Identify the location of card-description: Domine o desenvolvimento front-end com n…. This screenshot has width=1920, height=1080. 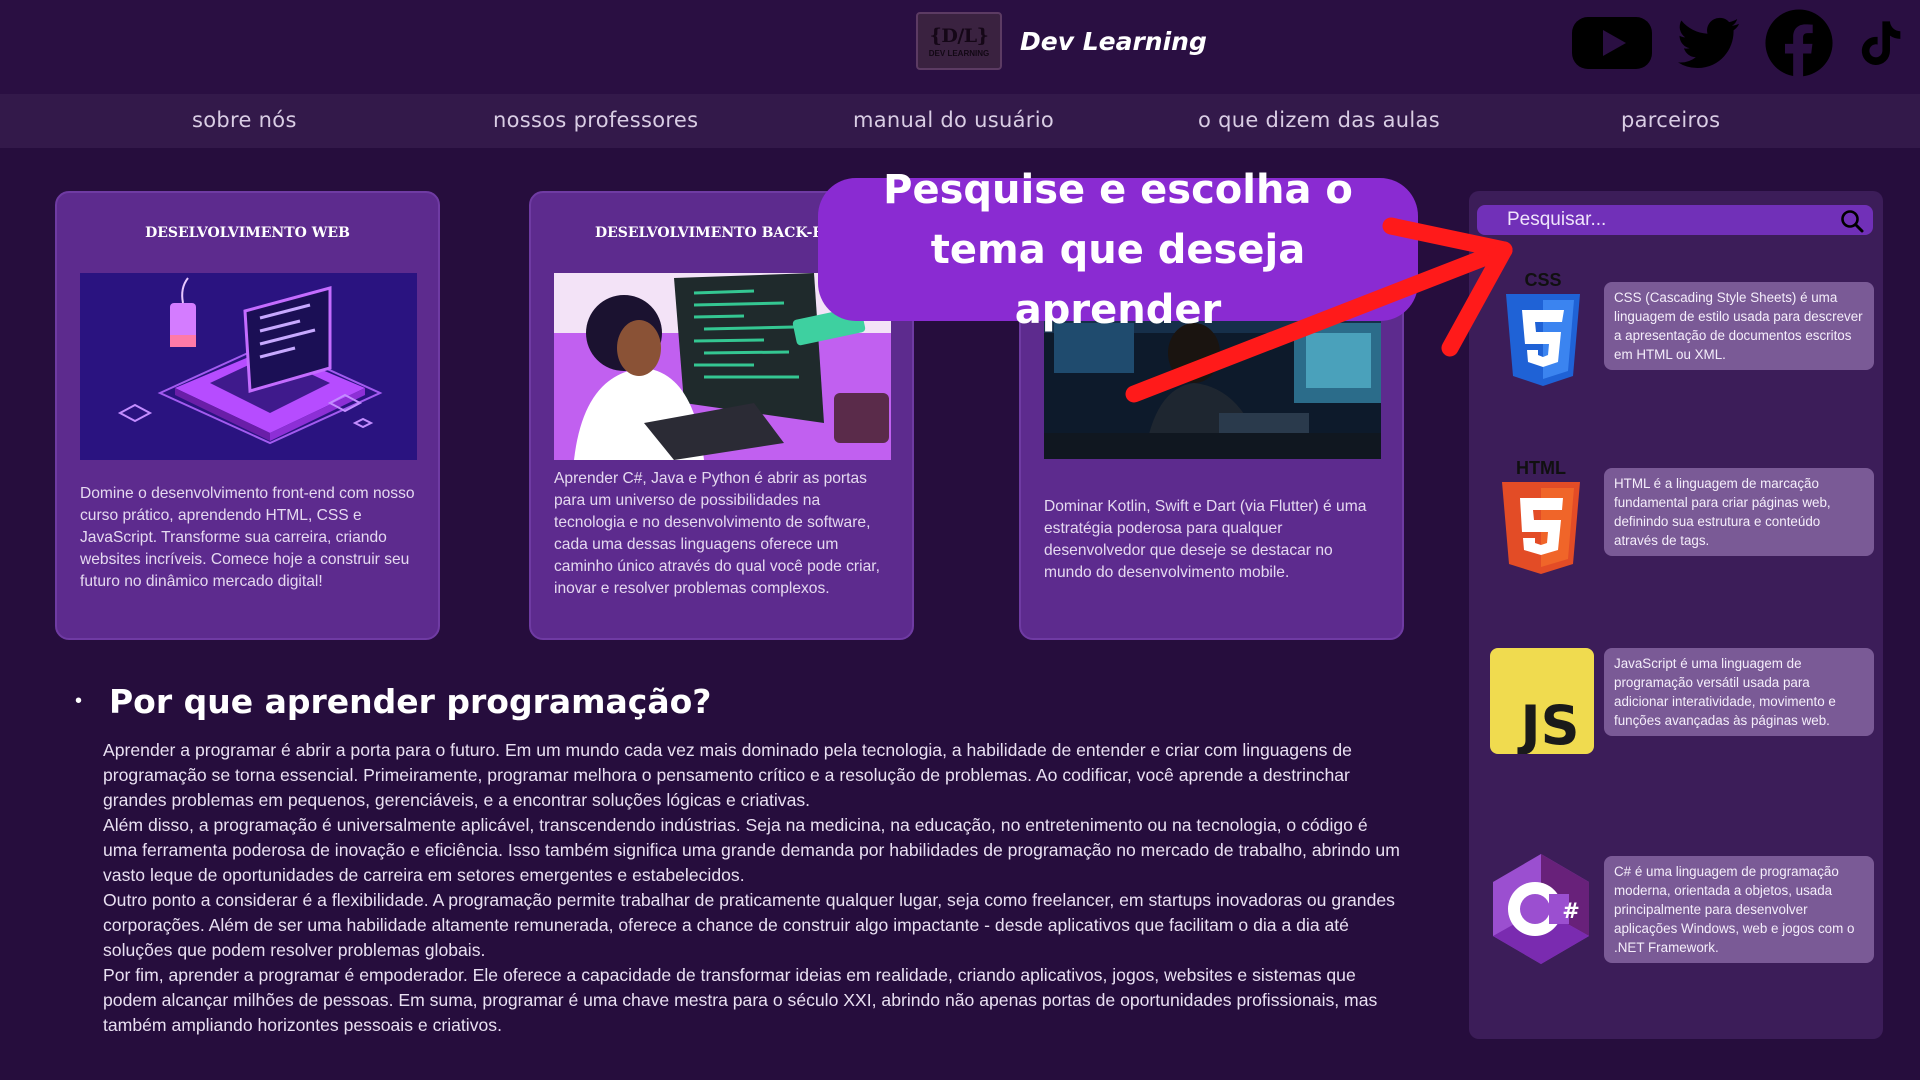
(247, 537).